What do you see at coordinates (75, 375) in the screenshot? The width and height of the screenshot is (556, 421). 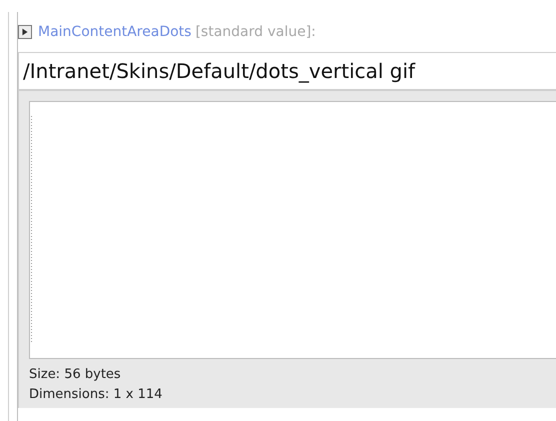 I see `size-text: Size: 56 bytes` at bounding box center [75, 375].